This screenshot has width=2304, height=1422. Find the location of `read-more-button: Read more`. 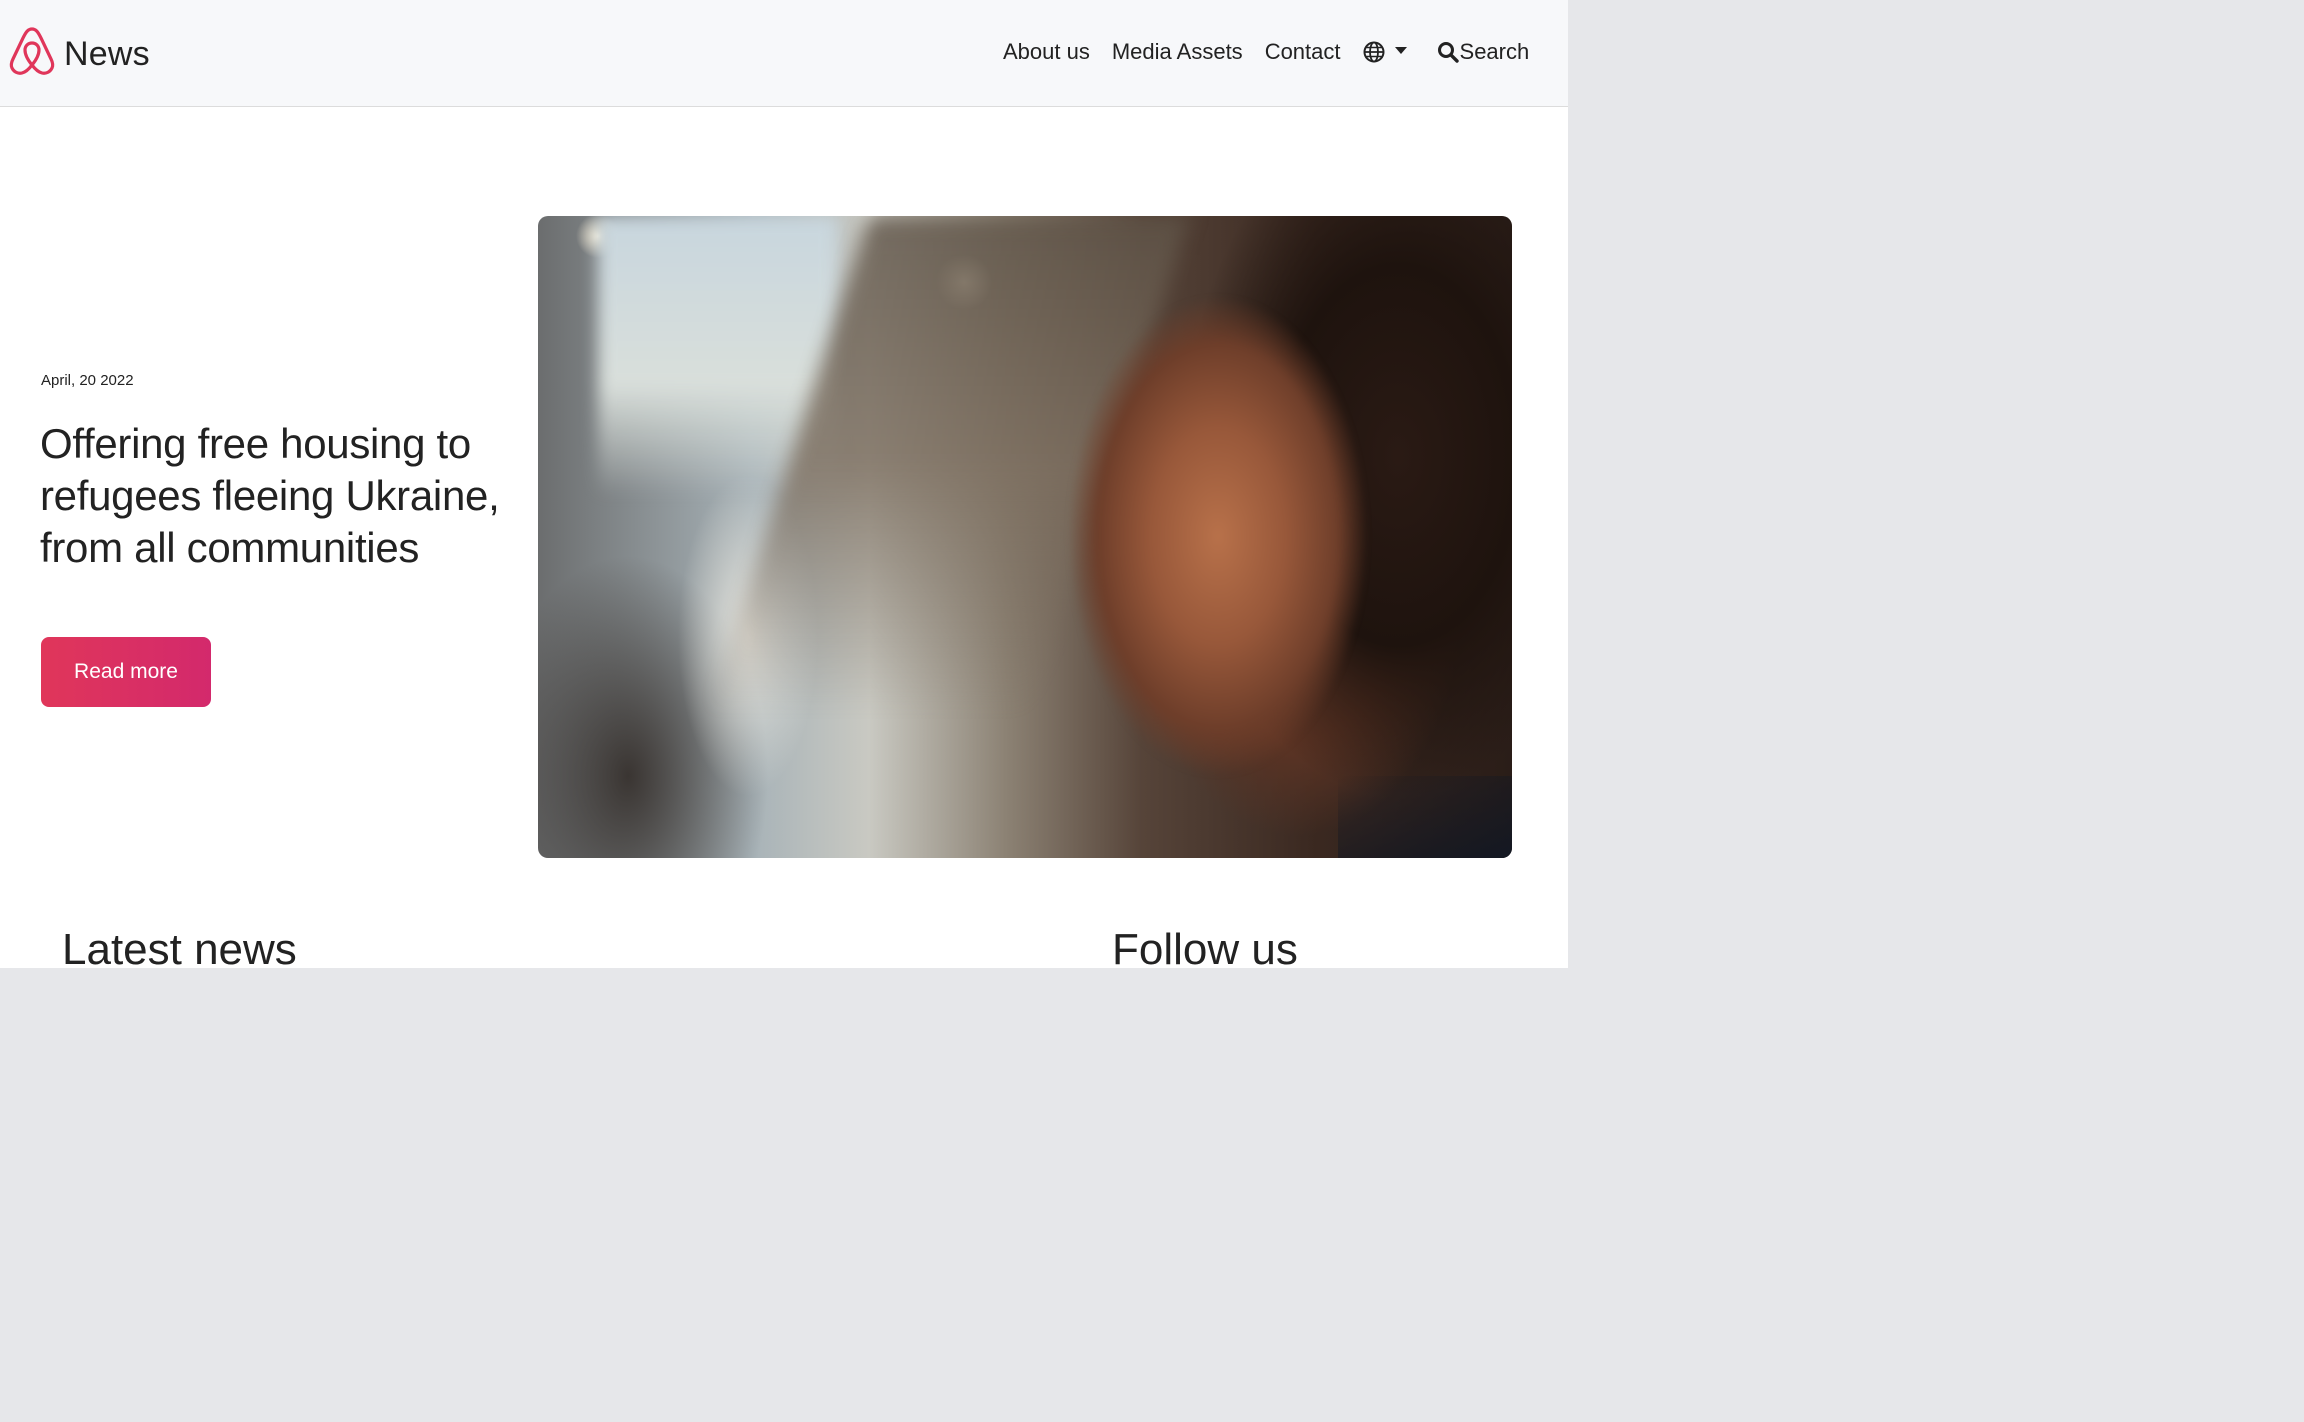

read-more-button: Read more is located at coordinates (126, 672).